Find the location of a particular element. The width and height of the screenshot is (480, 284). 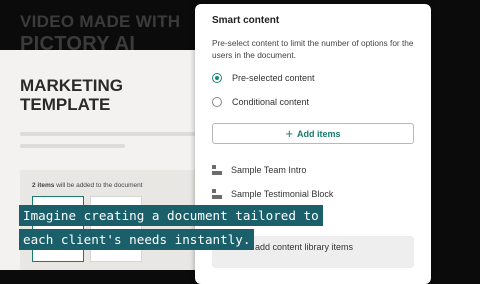

option-label: Pre-selected content is located at coordinates (273, 78).